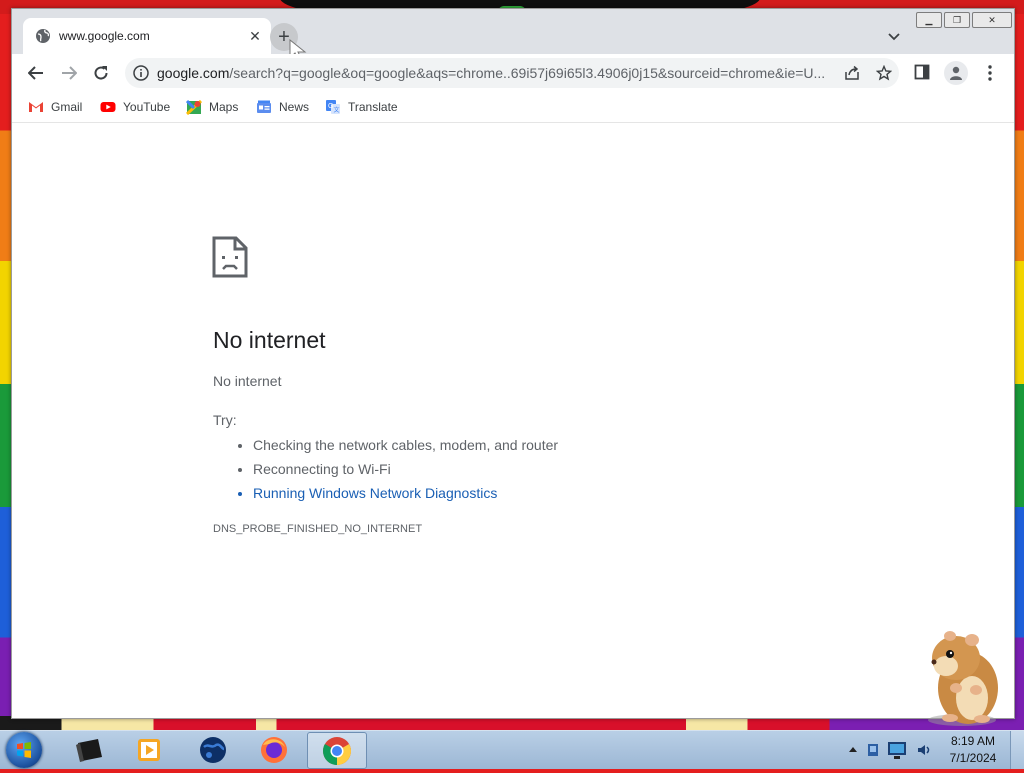 This screenshot has height=773, width=1024. I want to click on forward-button, so click(69, 73).